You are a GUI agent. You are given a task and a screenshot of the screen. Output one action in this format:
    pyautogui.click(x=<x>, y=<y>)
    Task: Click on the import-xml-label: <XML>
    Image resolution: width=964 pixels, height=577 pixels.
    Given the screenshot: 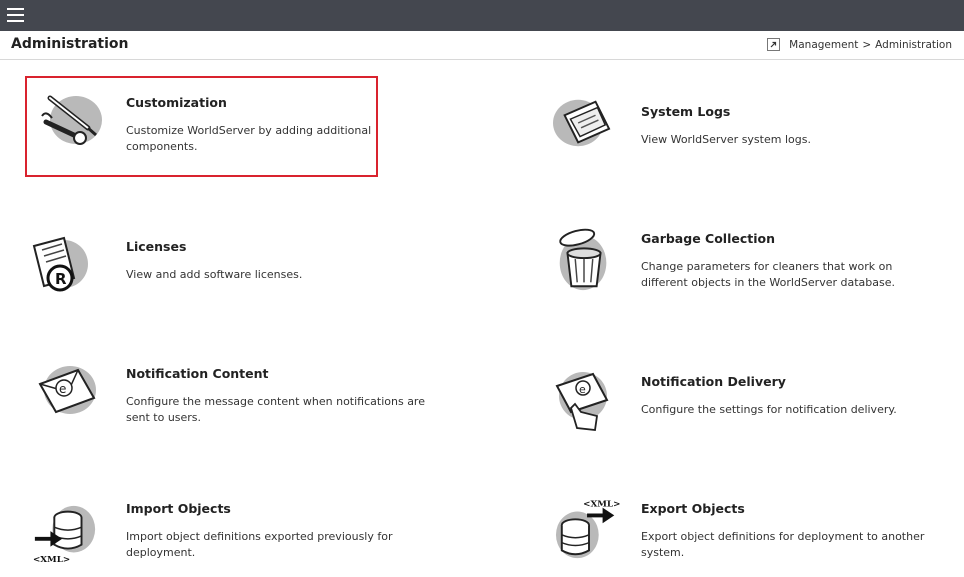 What is the action you would take?
    pyautogui.click(x=51, y=560)
    